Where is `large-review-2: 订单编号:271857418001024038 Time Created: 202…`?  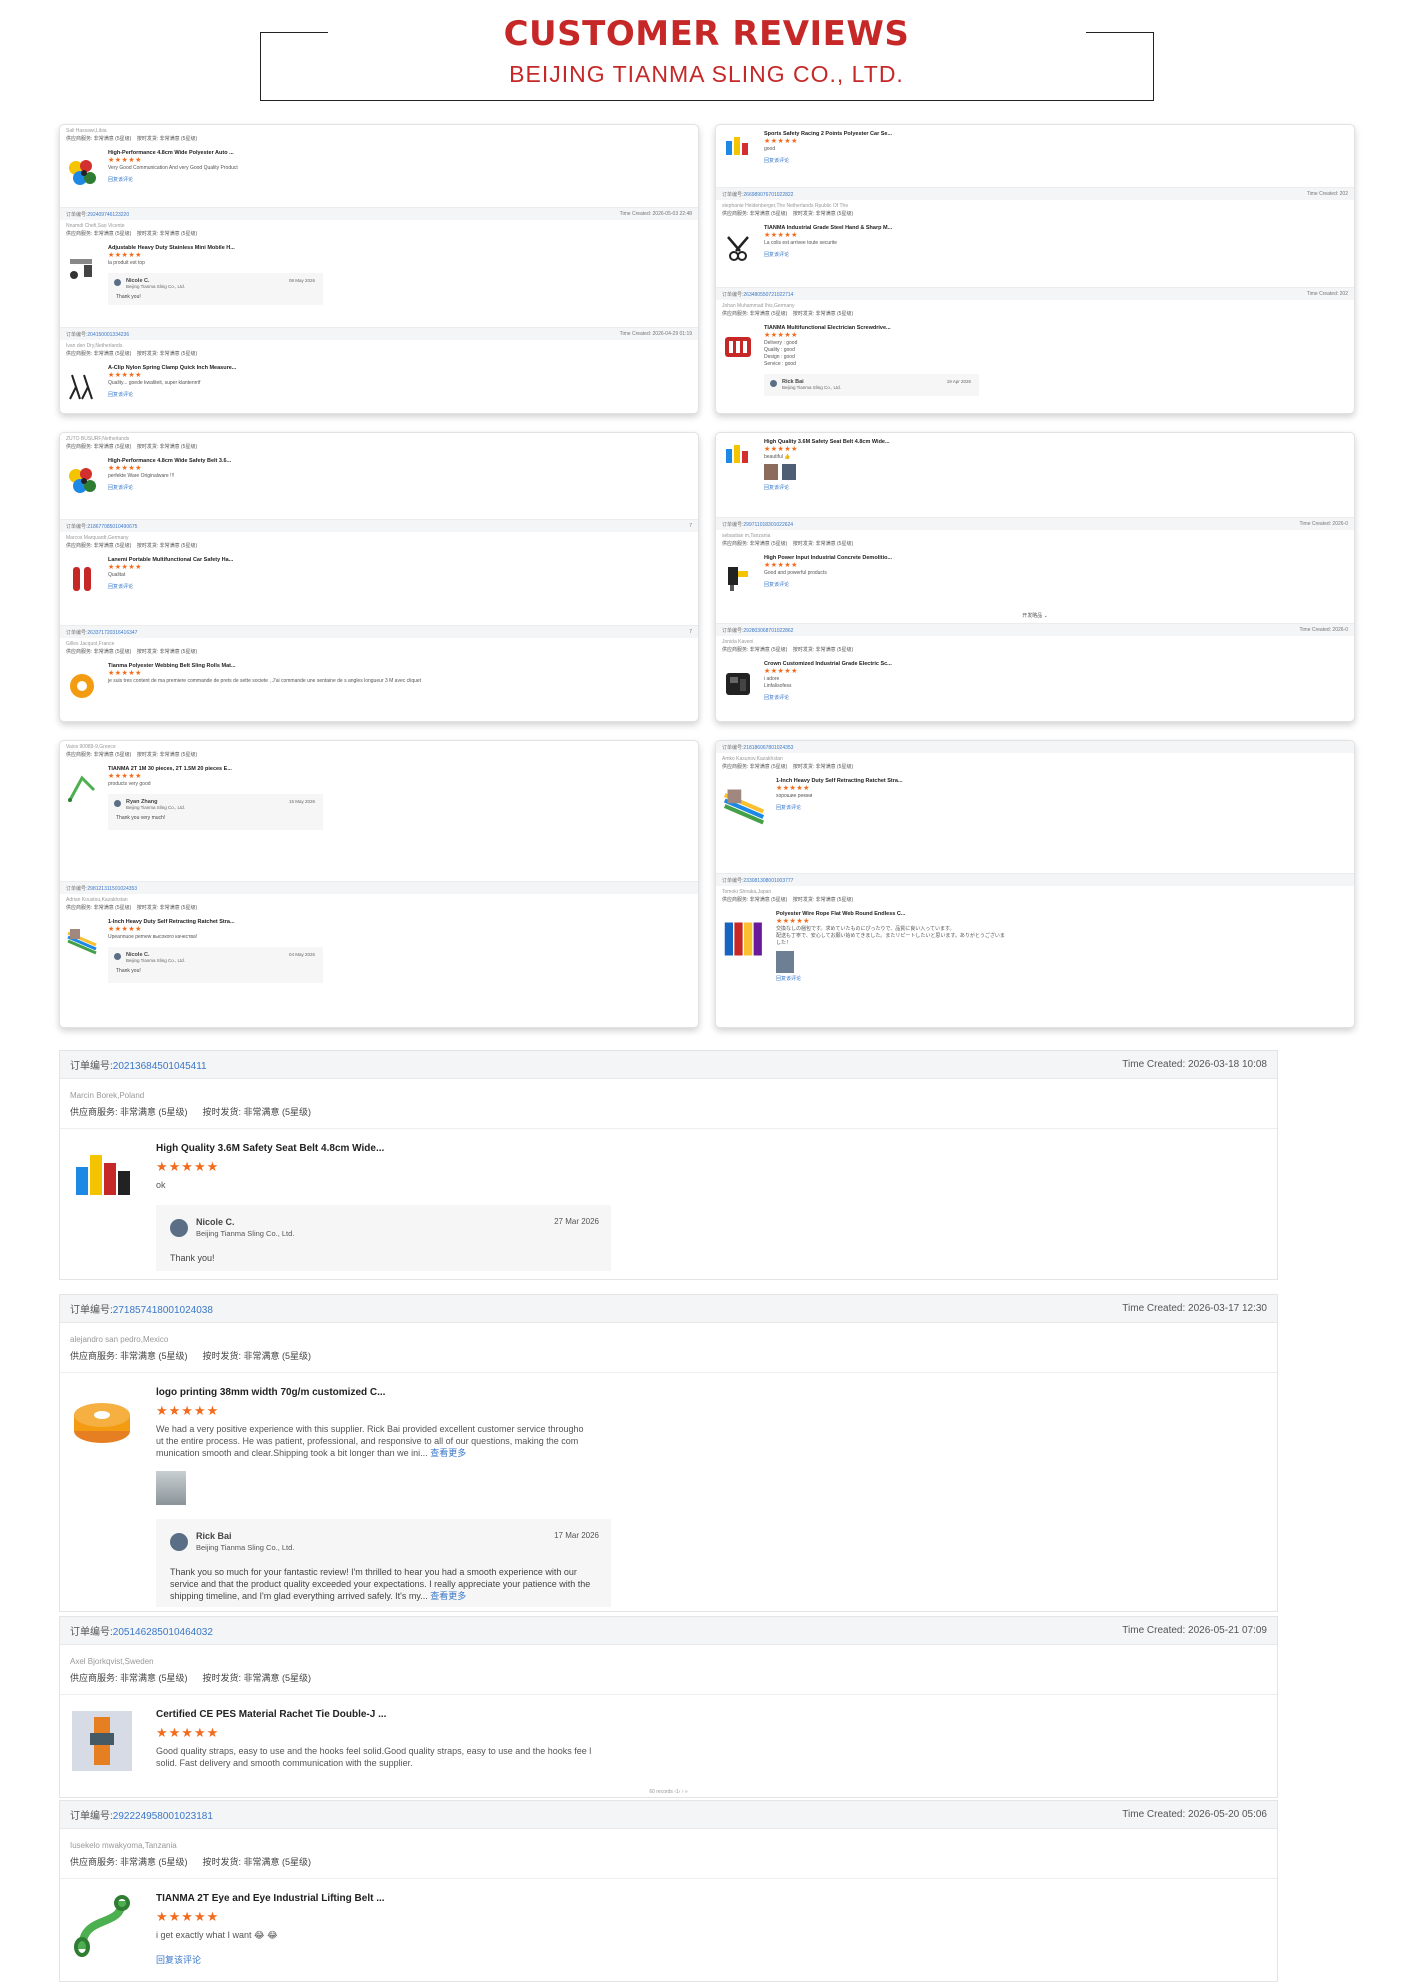 large-review-2: 订单编号:271857418001024038 Time Created: 202… is located at coordinates (668, 1453).